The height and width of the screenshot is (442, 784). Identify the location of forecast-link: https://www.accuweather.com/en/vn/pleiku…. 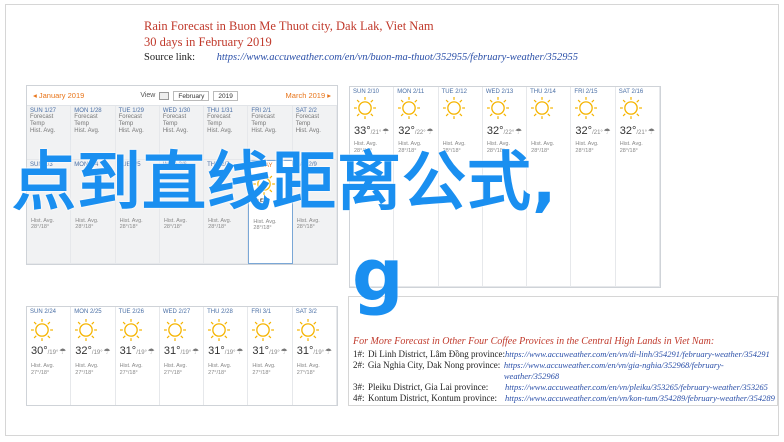
(636, 387).